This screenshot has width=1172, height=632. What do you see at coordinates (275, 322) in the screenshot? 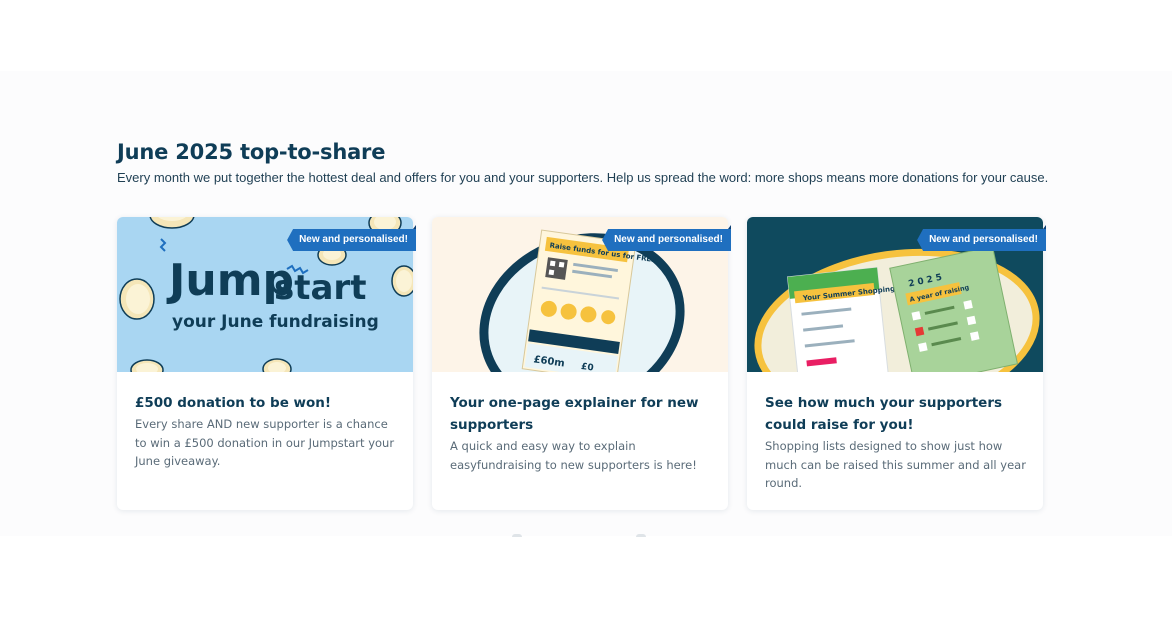
I see `tagline-text: your June fundraising` at bounding box center [275, 322].